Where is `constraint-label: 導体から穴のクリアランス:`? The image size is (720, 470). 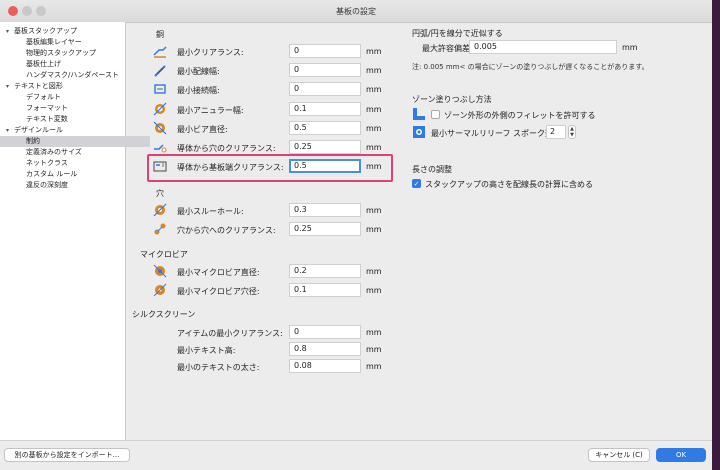 constraint-label: 導体から穴のクリアランス: is located at coordinates (226, 148).